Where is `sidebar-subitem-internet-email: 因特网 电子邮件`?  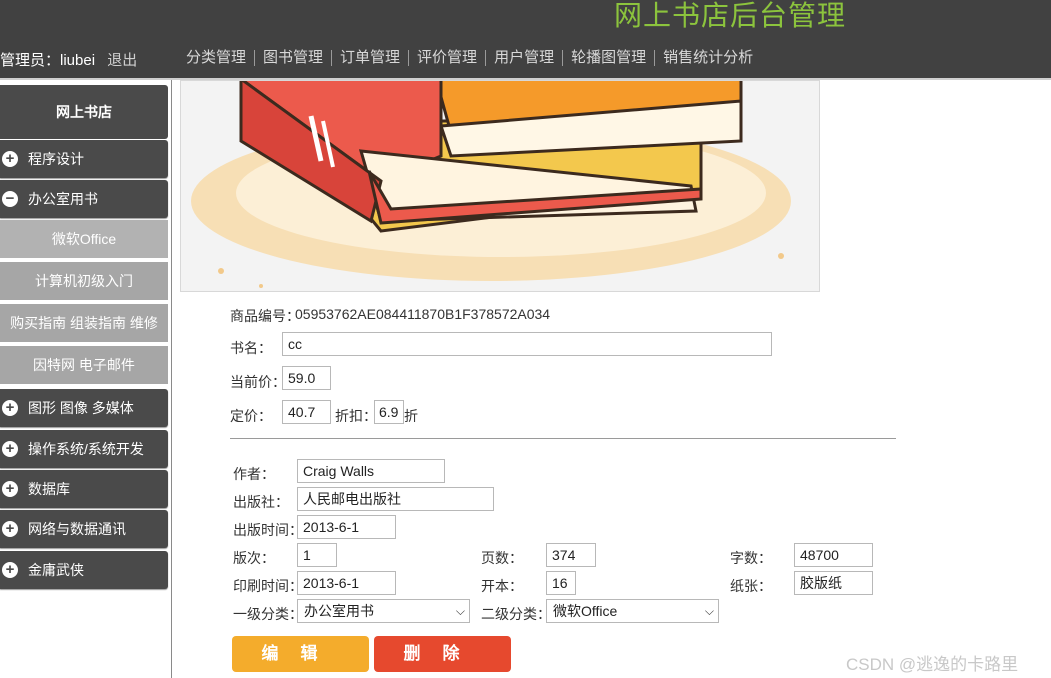
sidebar-subitem-internet-email: 因特网 电子邮件 is located at coordinates (84, 365).